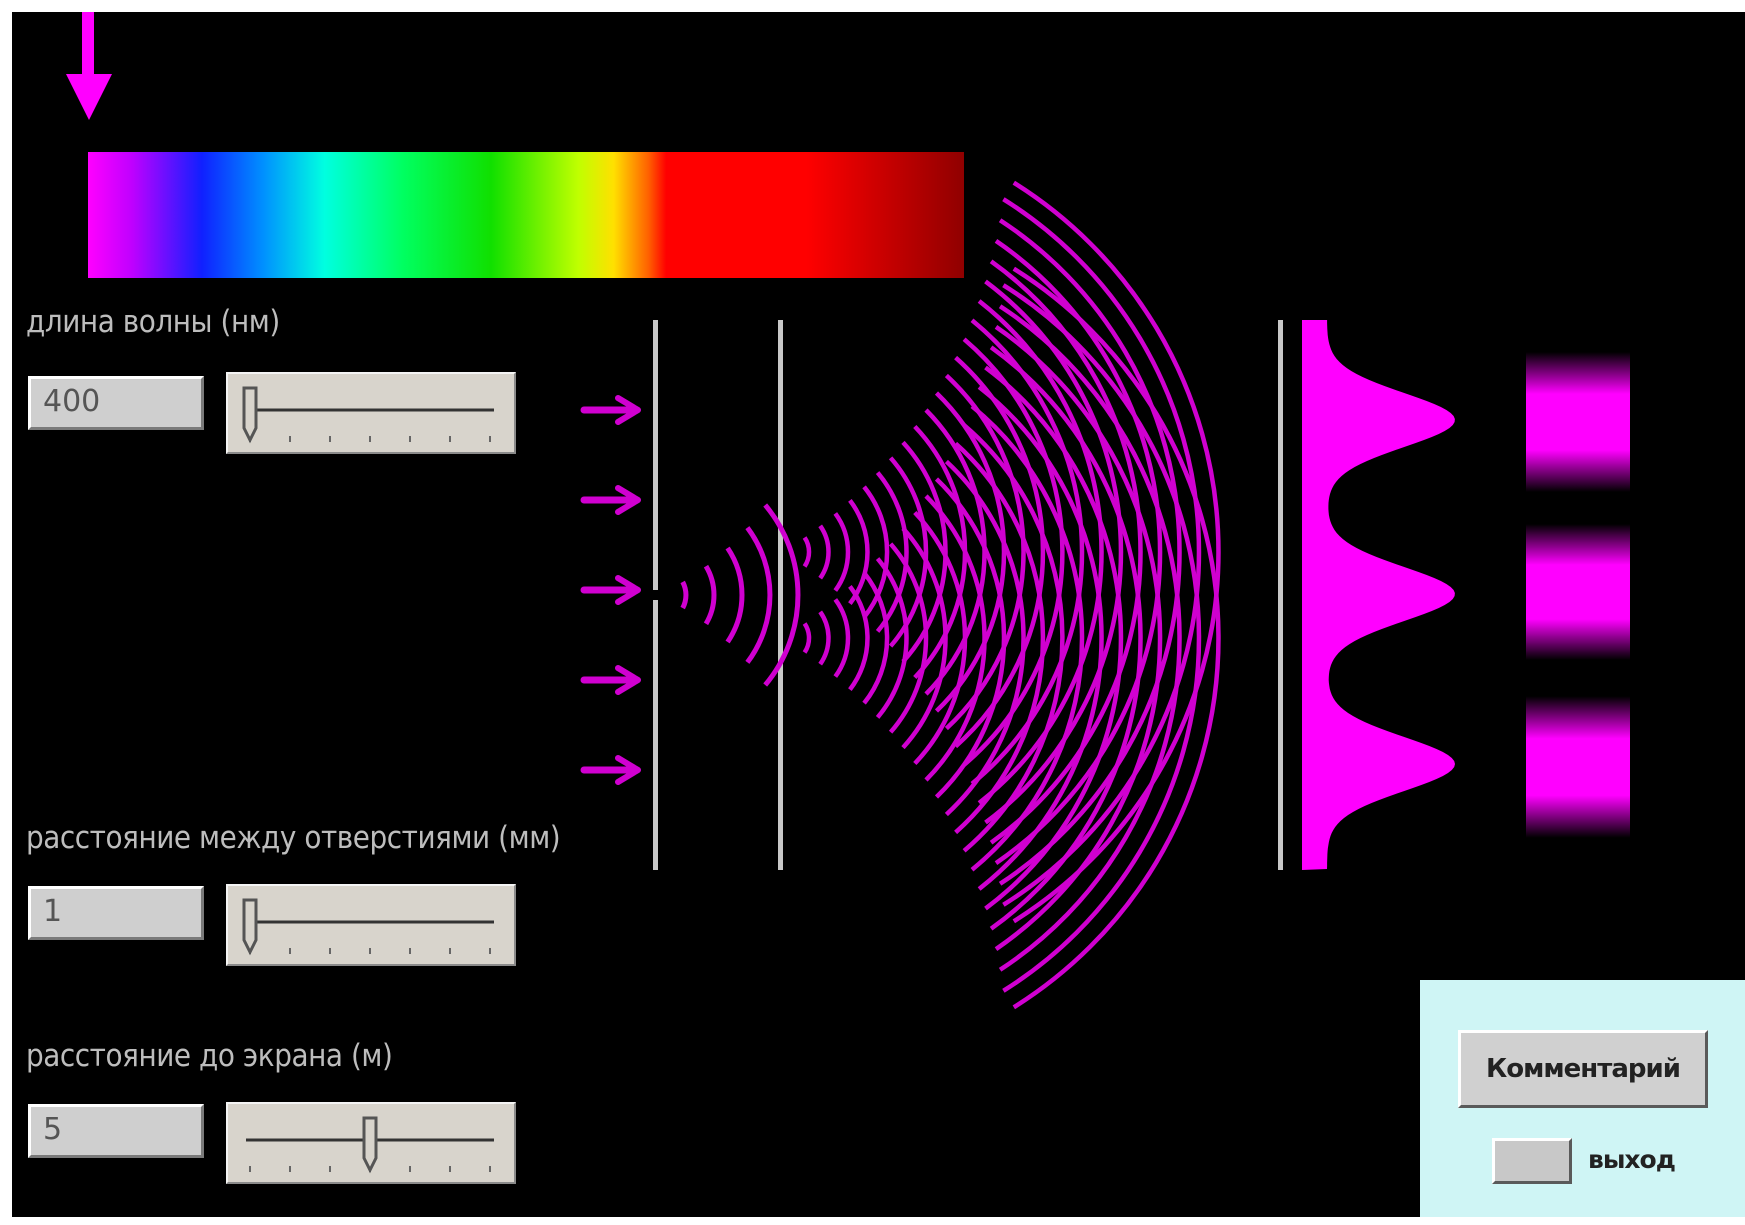 The width and height of the screenshot is (1745, 1225). Describe the element at coordinates (1583, 1069) in the screenshot. I see `comment-button: Комментарий` at that location.